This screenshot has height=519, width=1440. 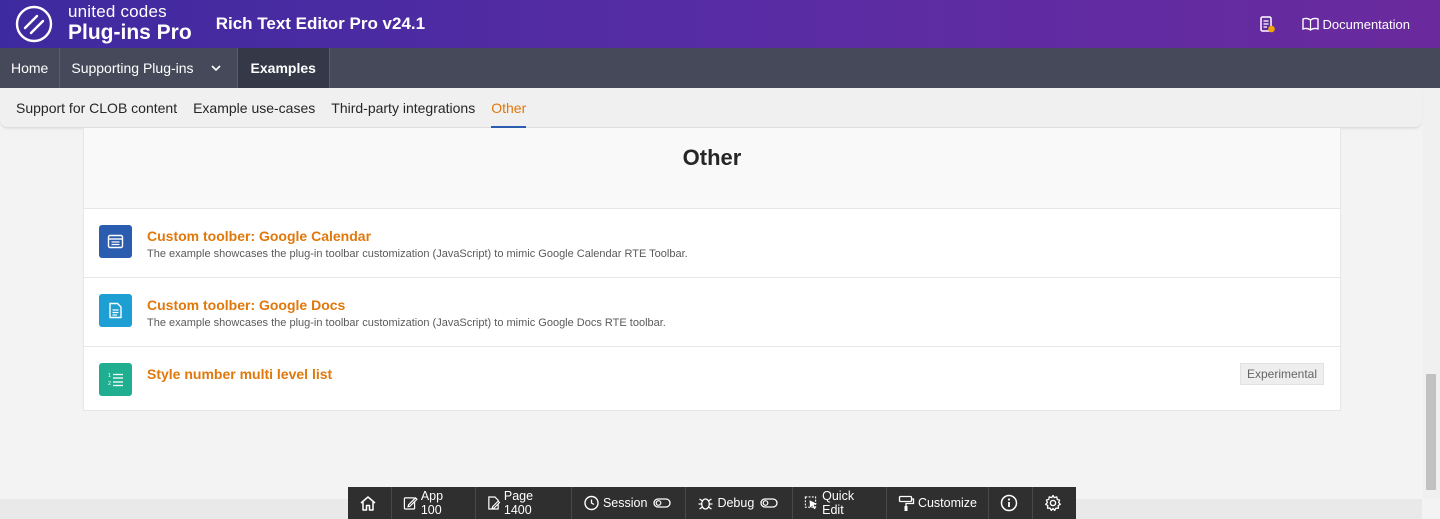 What do you see at coordinates (1431, 432) in the screenshot?
I see `scrollbar-thumb` at bounding box center [1431, 432].